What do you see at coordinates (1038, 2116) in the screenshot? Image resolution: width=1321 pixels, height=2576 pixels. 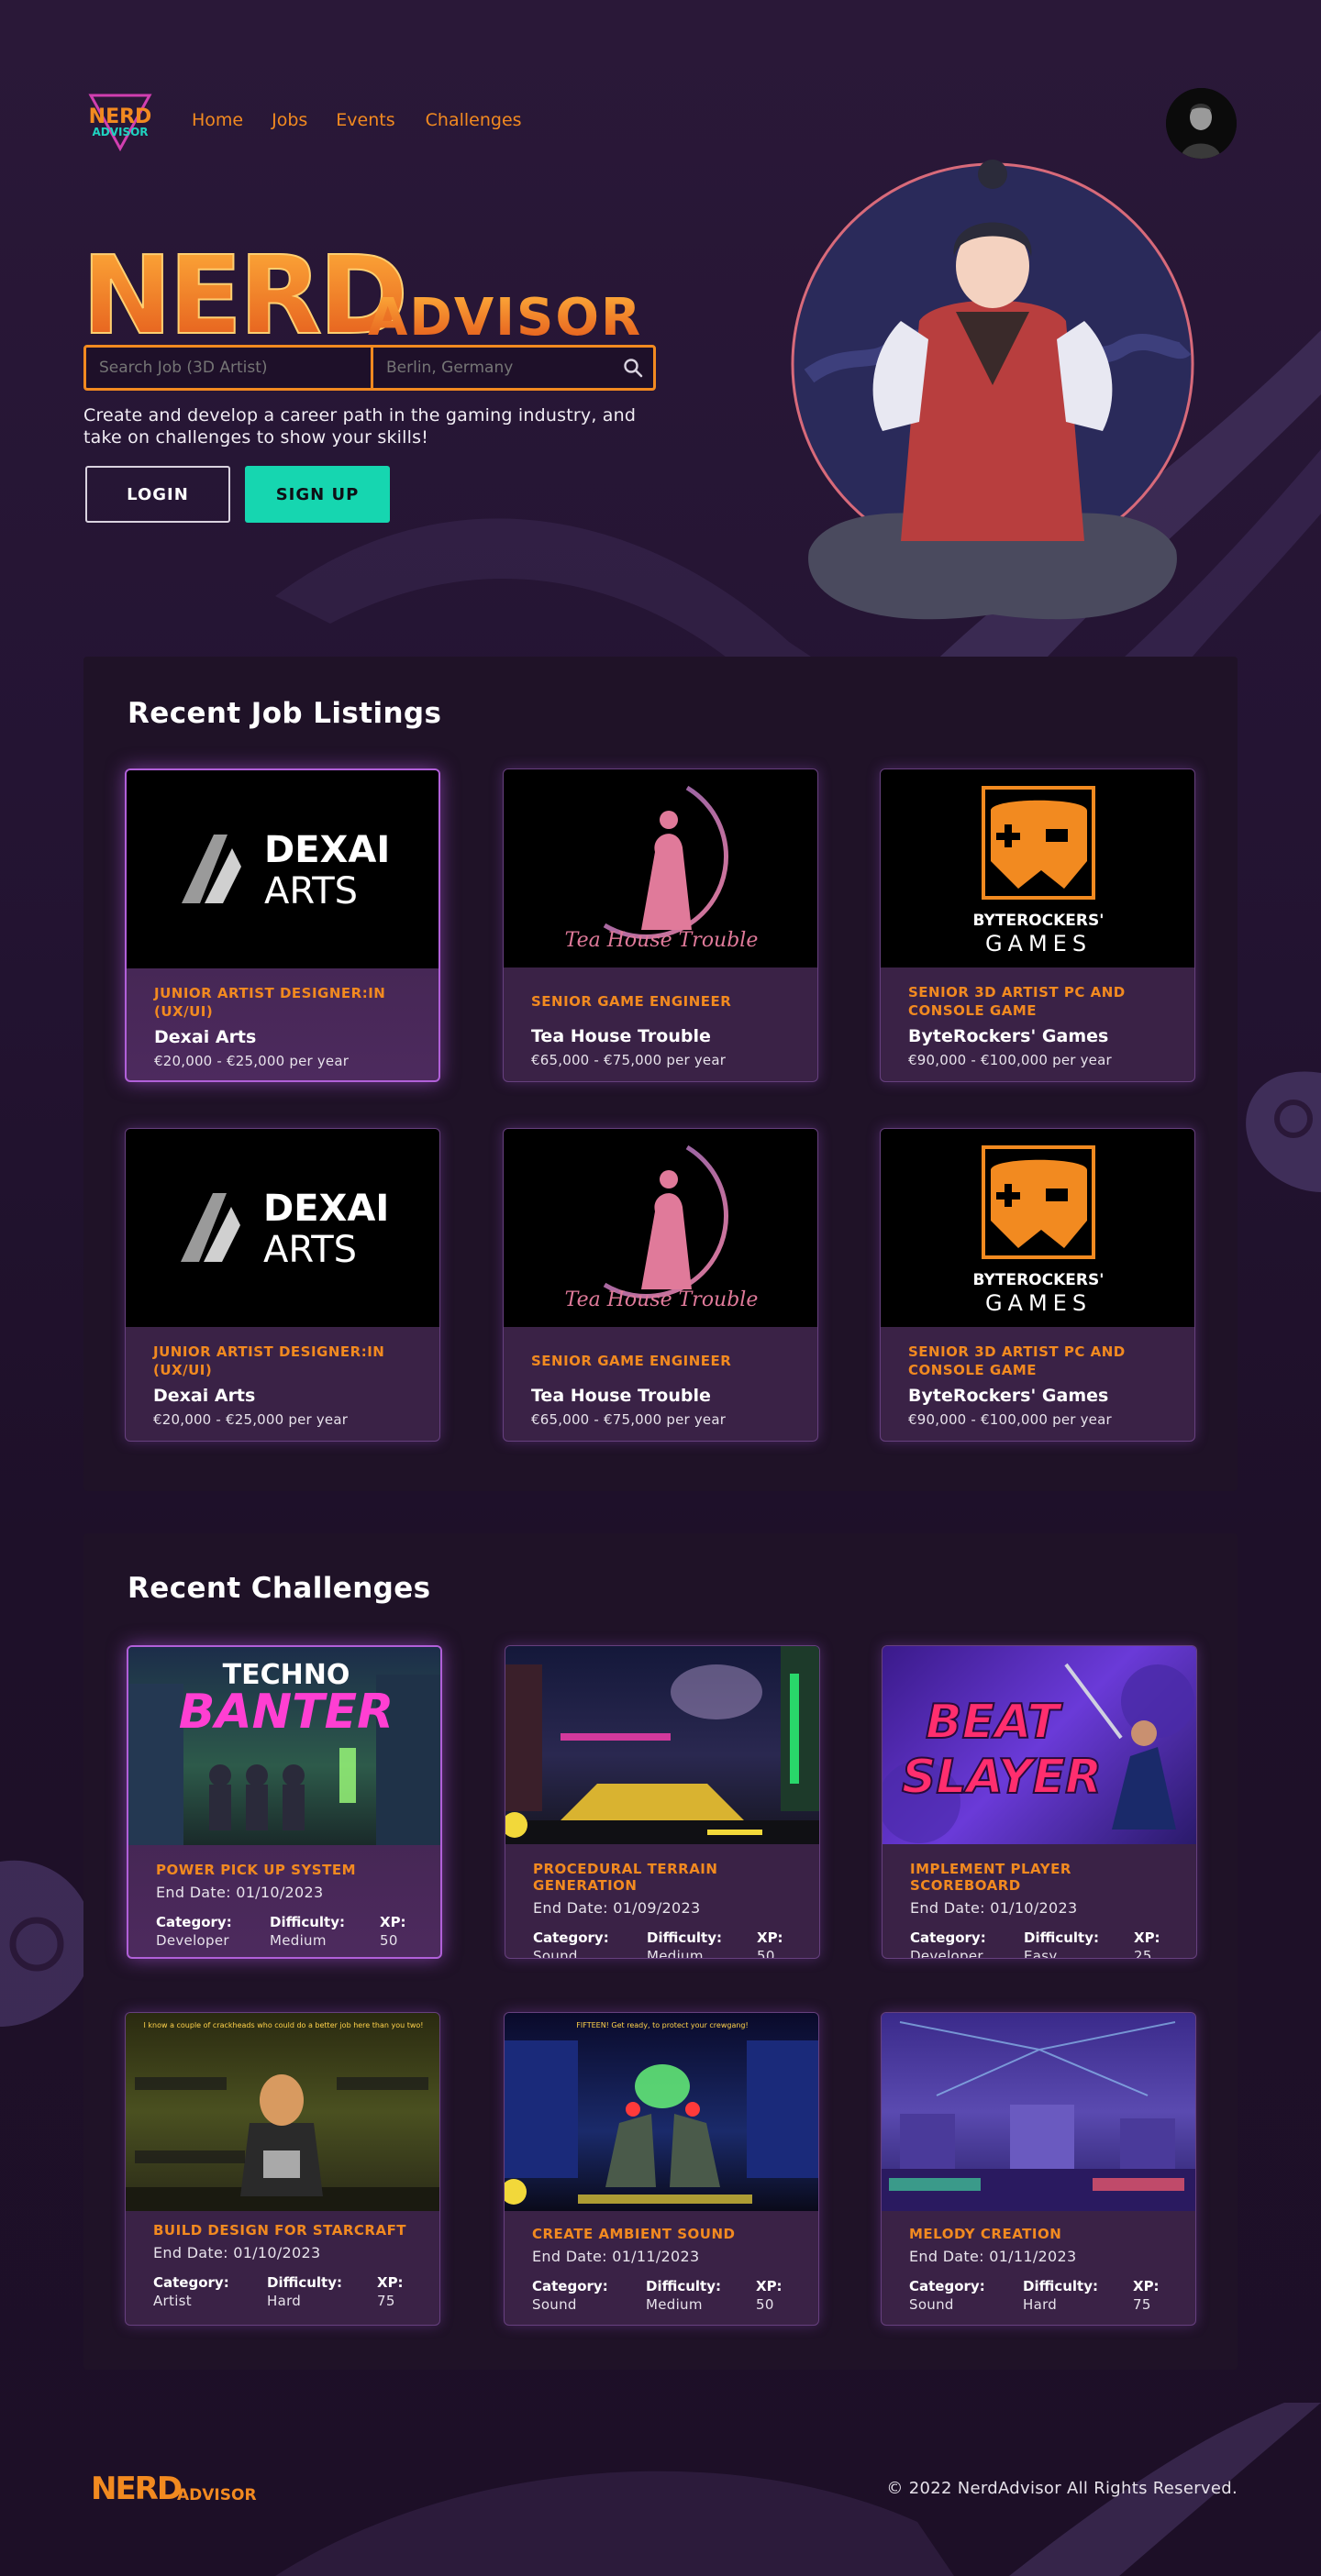 I see `melody-creation-art` at bounding box center [1038, 2116].